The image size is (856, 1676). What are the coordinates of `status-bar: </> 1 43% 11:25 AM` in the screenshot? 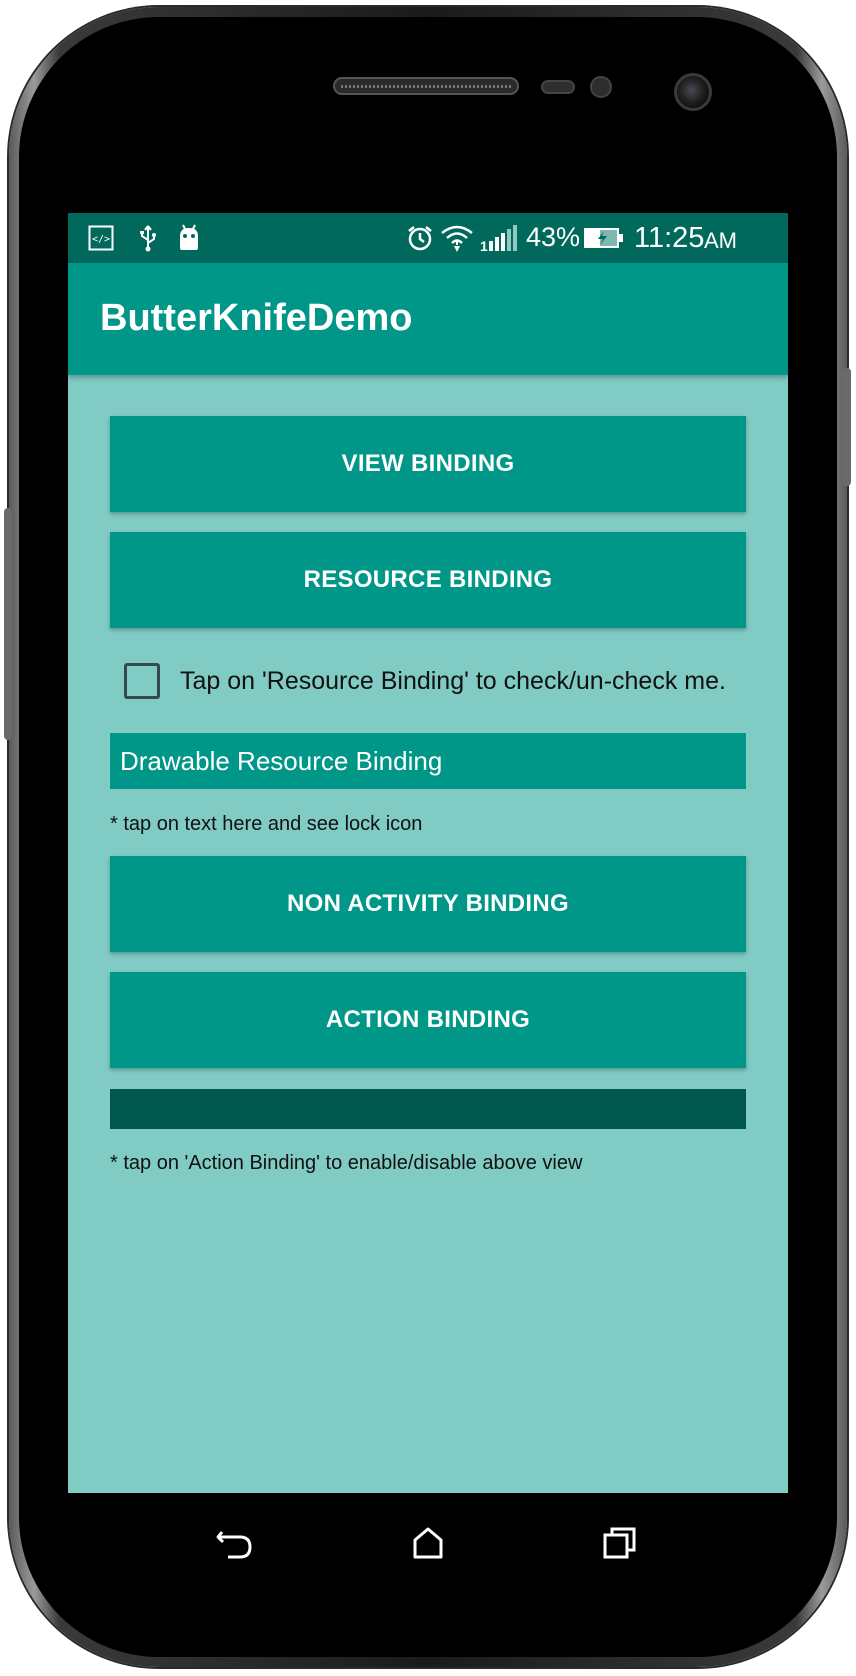 It's located at (428, 238).